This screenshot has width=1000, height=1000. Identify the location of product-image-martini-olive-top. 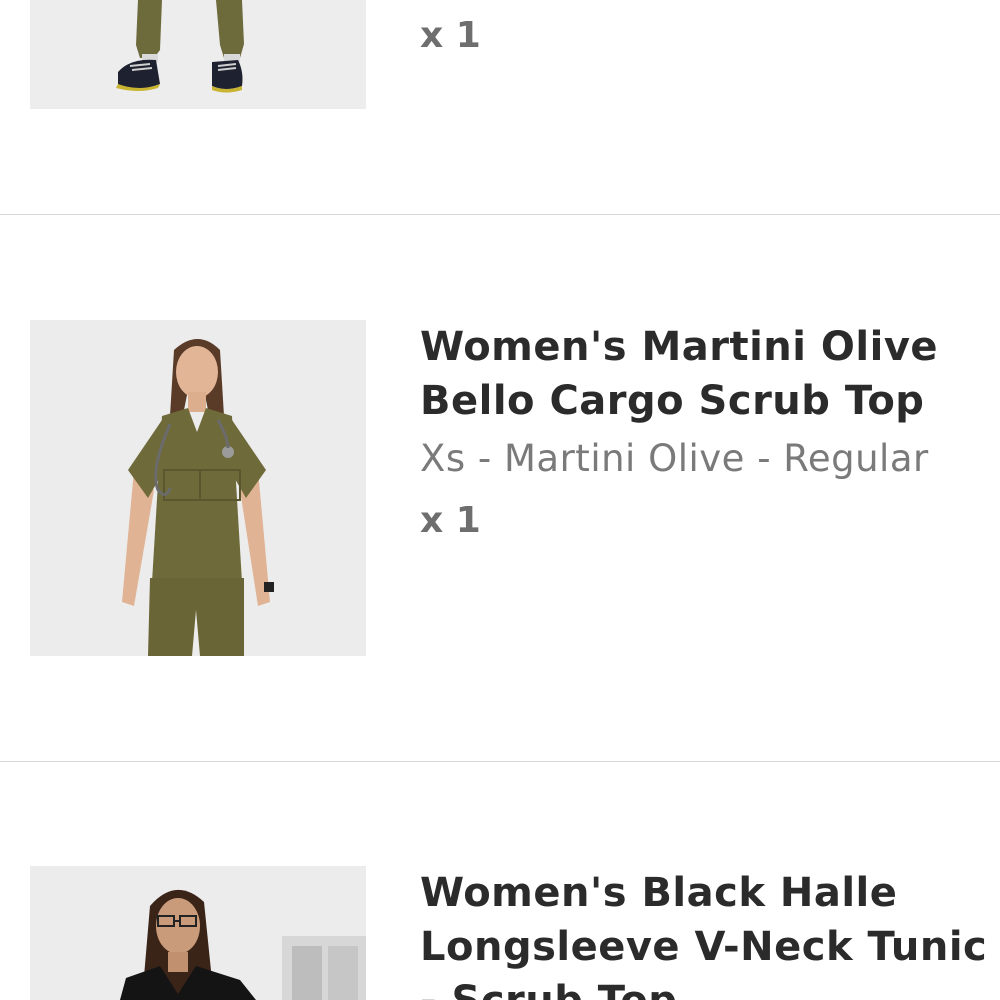
(198, 488).